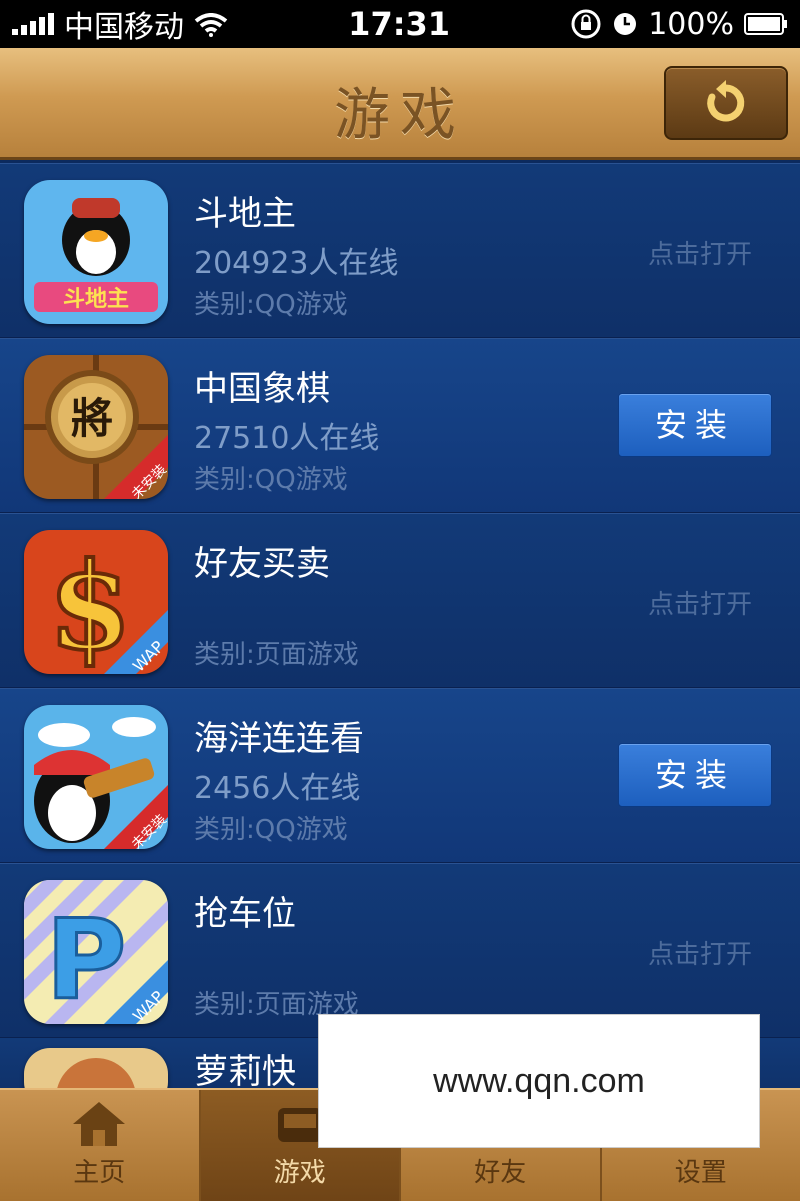  I want to click on game-name: 萝莉快, so click(245, 1070).